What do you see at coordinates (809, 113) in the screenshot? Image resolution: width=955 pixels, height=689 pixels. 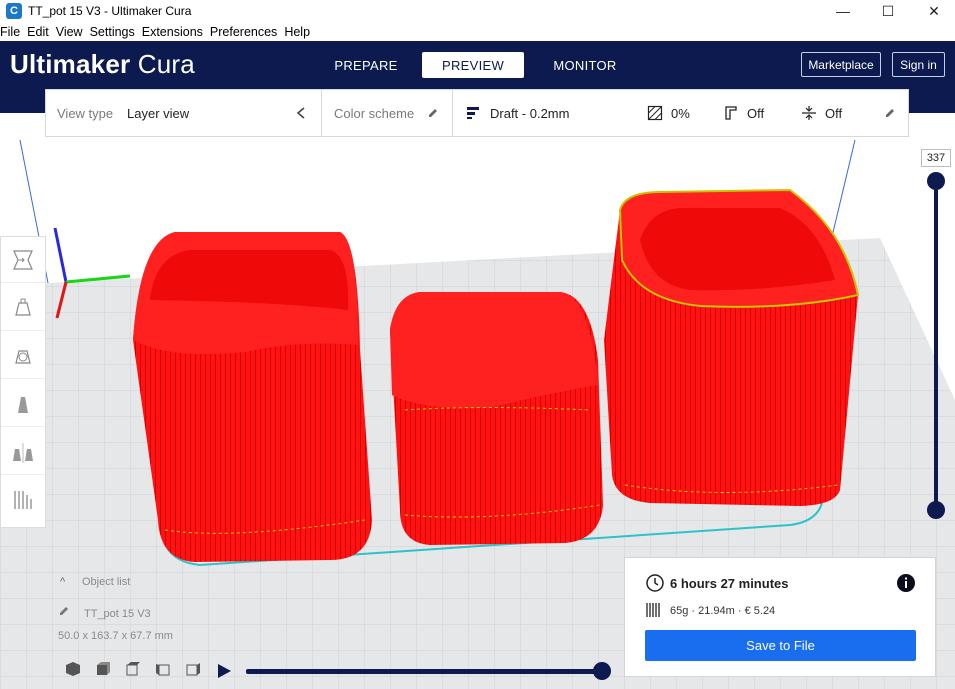 I see `adhesion-icon` at bounding box center [809, 113].